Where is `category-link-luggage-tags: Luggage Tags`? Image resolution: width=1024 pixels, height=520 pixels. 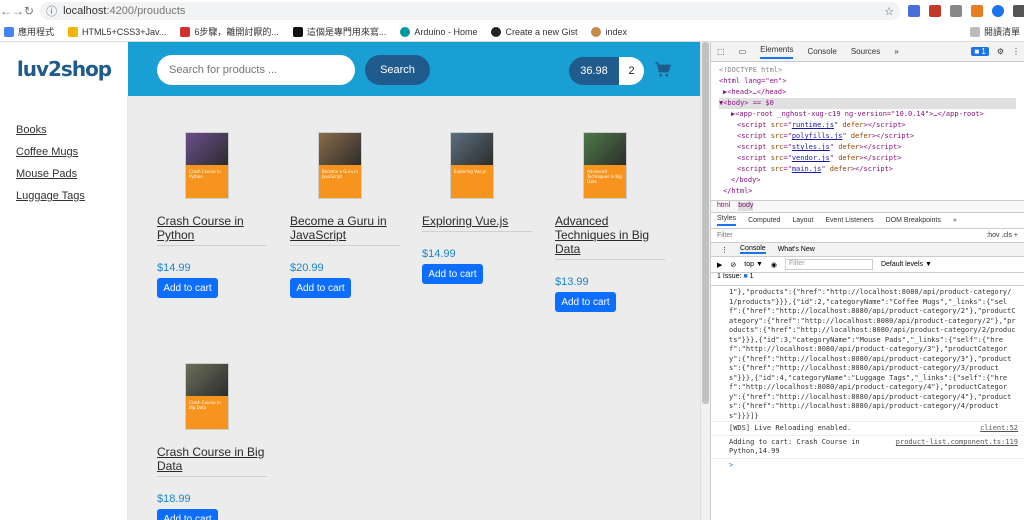
category-link-luggage-tags: Luggage Tags is located at coordinates (71, 196).